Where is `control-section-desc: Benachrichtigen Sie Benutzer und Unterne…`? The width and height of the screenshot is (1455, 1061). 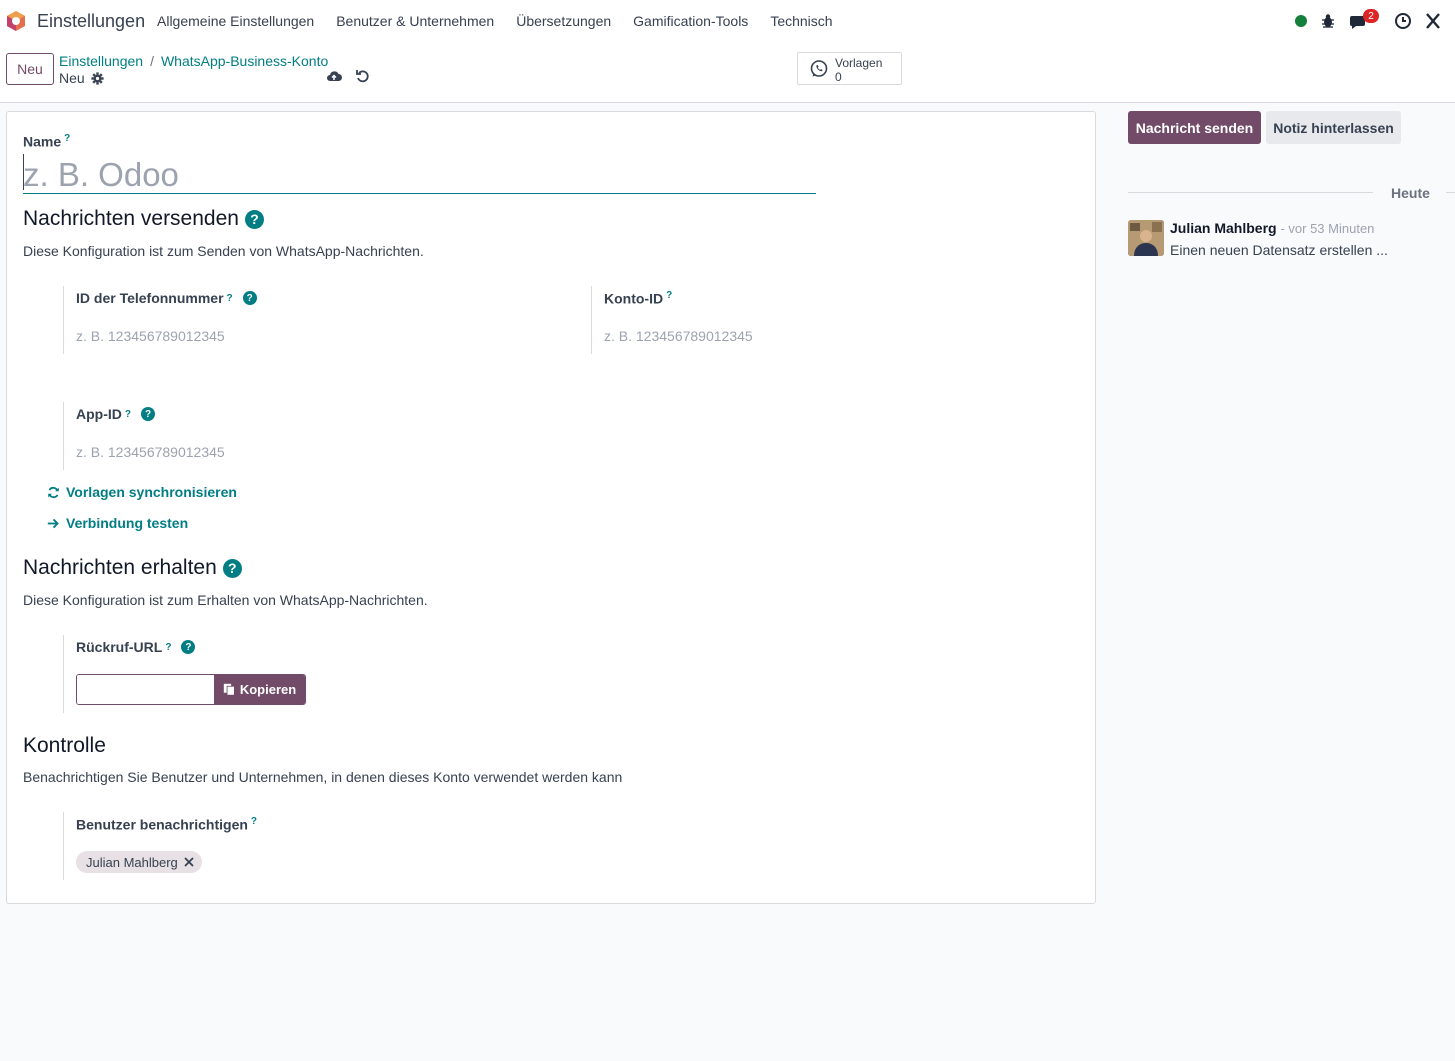 control-section-desc: Benachrichtigen Sie Benutzer und Unterne… is located at coordinates (323, 777).